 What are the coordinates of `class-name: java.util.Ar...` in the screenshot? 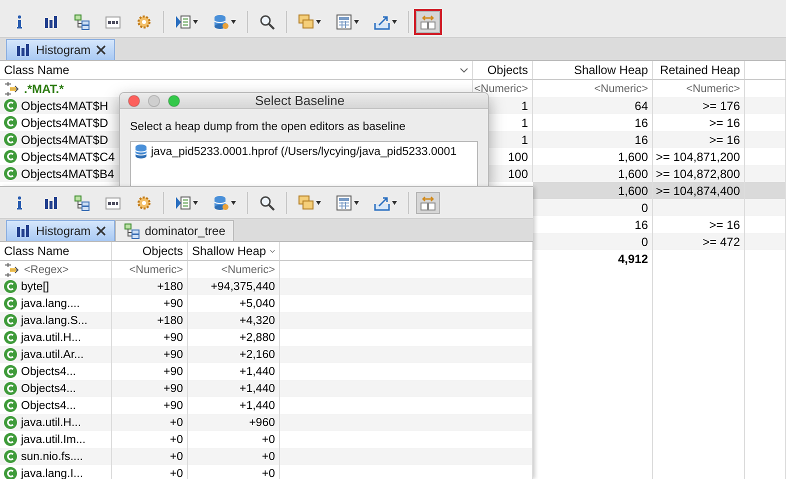 It's located at (52, 354).